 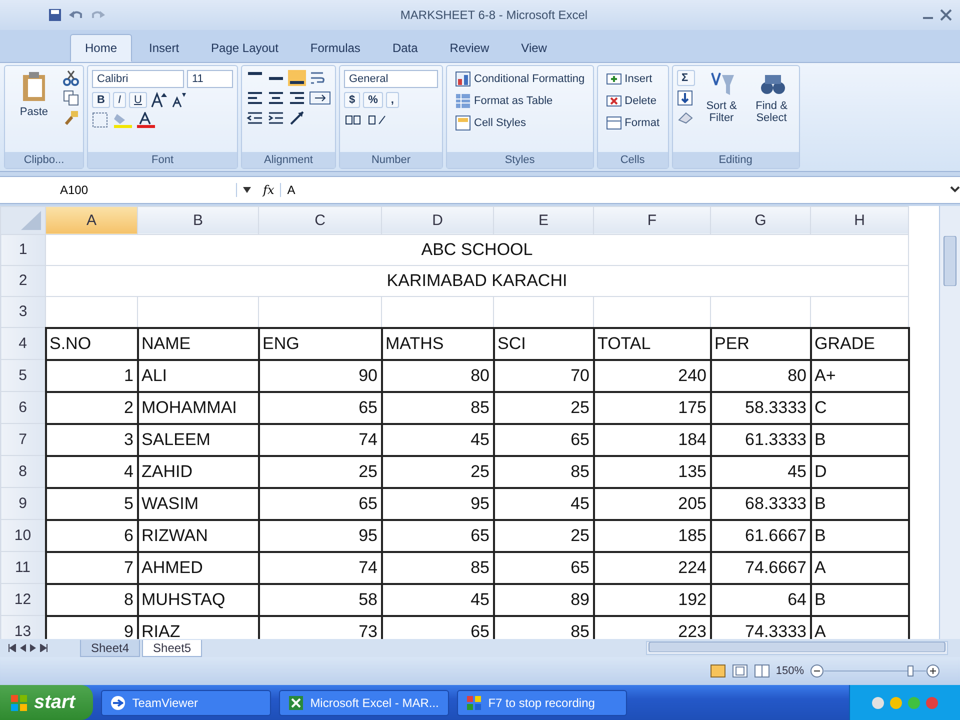 I want to click on page-layout-icon, so click(x=740, y=671).